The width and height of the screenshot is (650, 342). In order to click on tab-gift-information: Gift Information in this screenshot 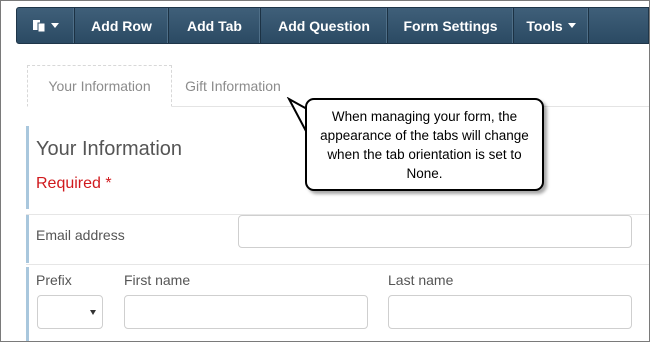, I will do `click(233, 85)`.